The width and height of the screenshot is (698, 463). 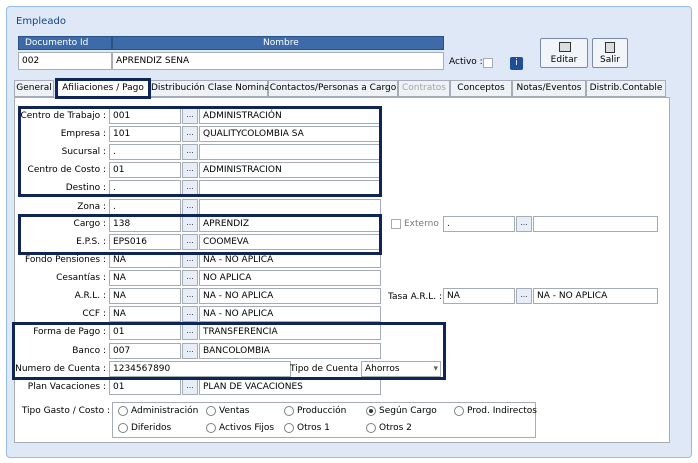 I want to click on highlight-box-org, so click(x=200, y=151).